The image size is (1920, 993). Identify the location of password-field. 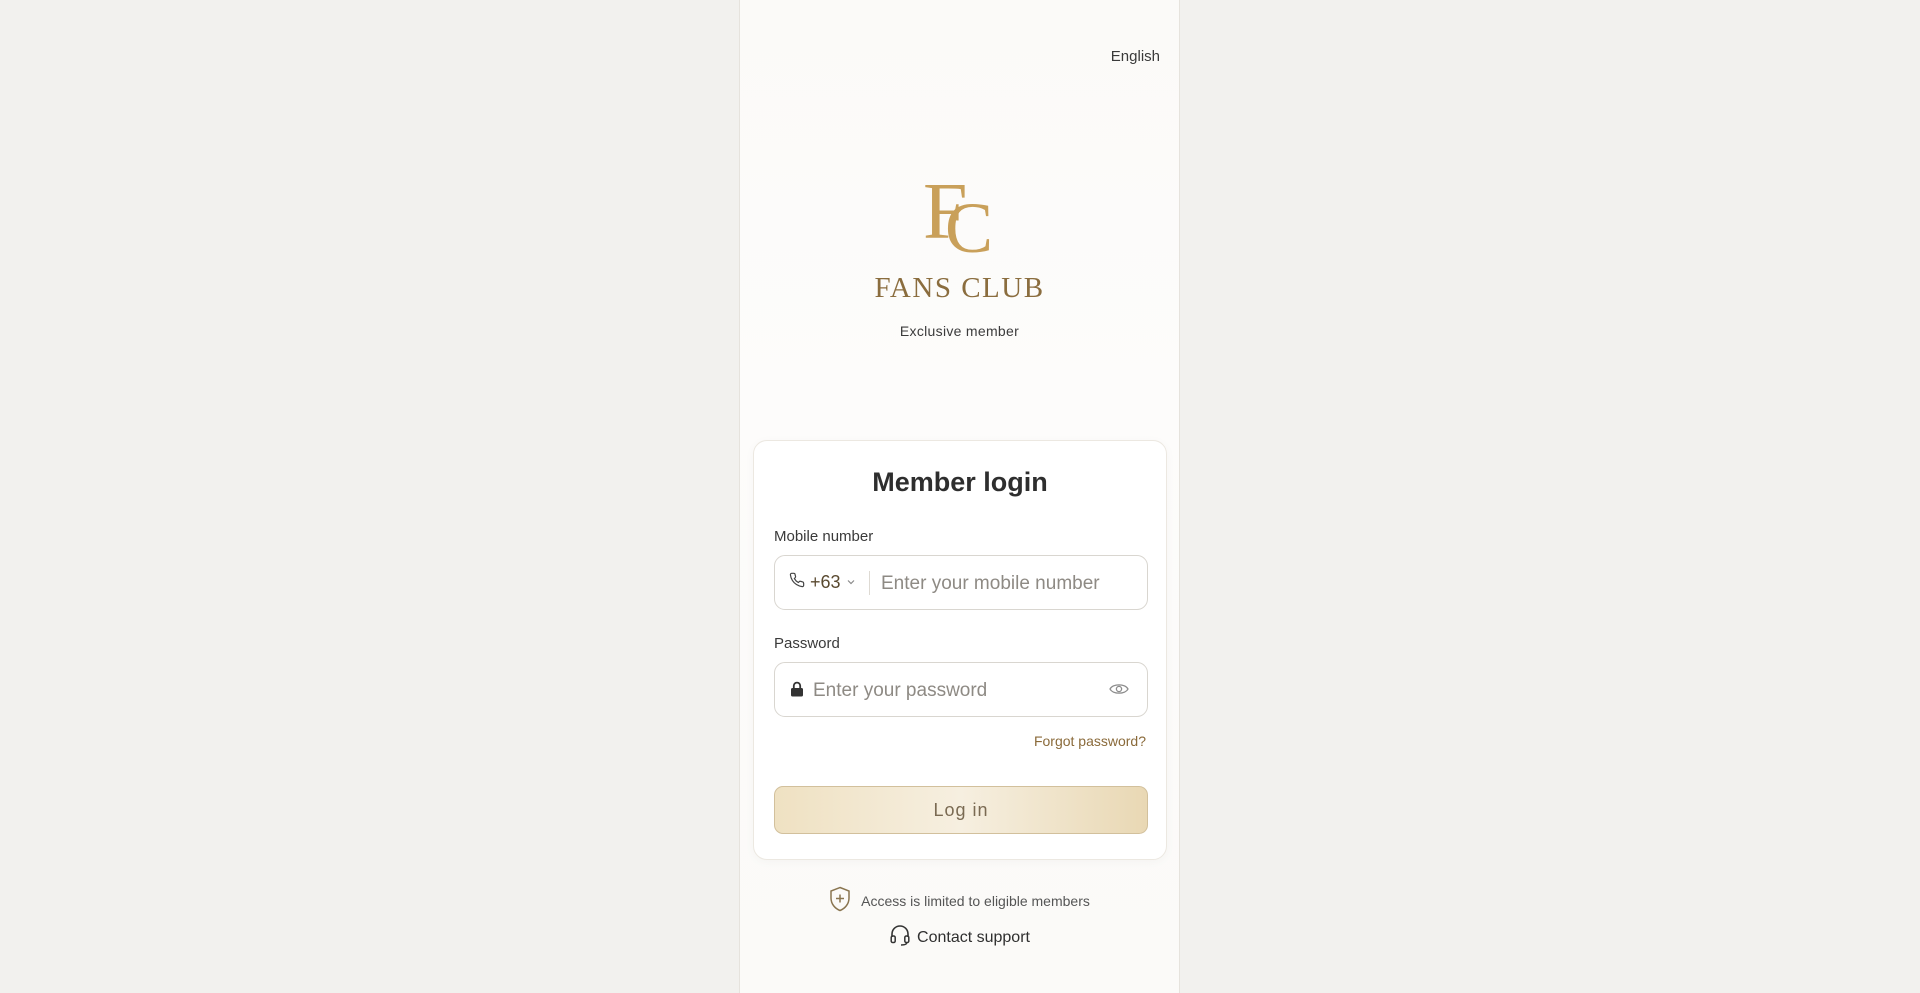
(961, 690).